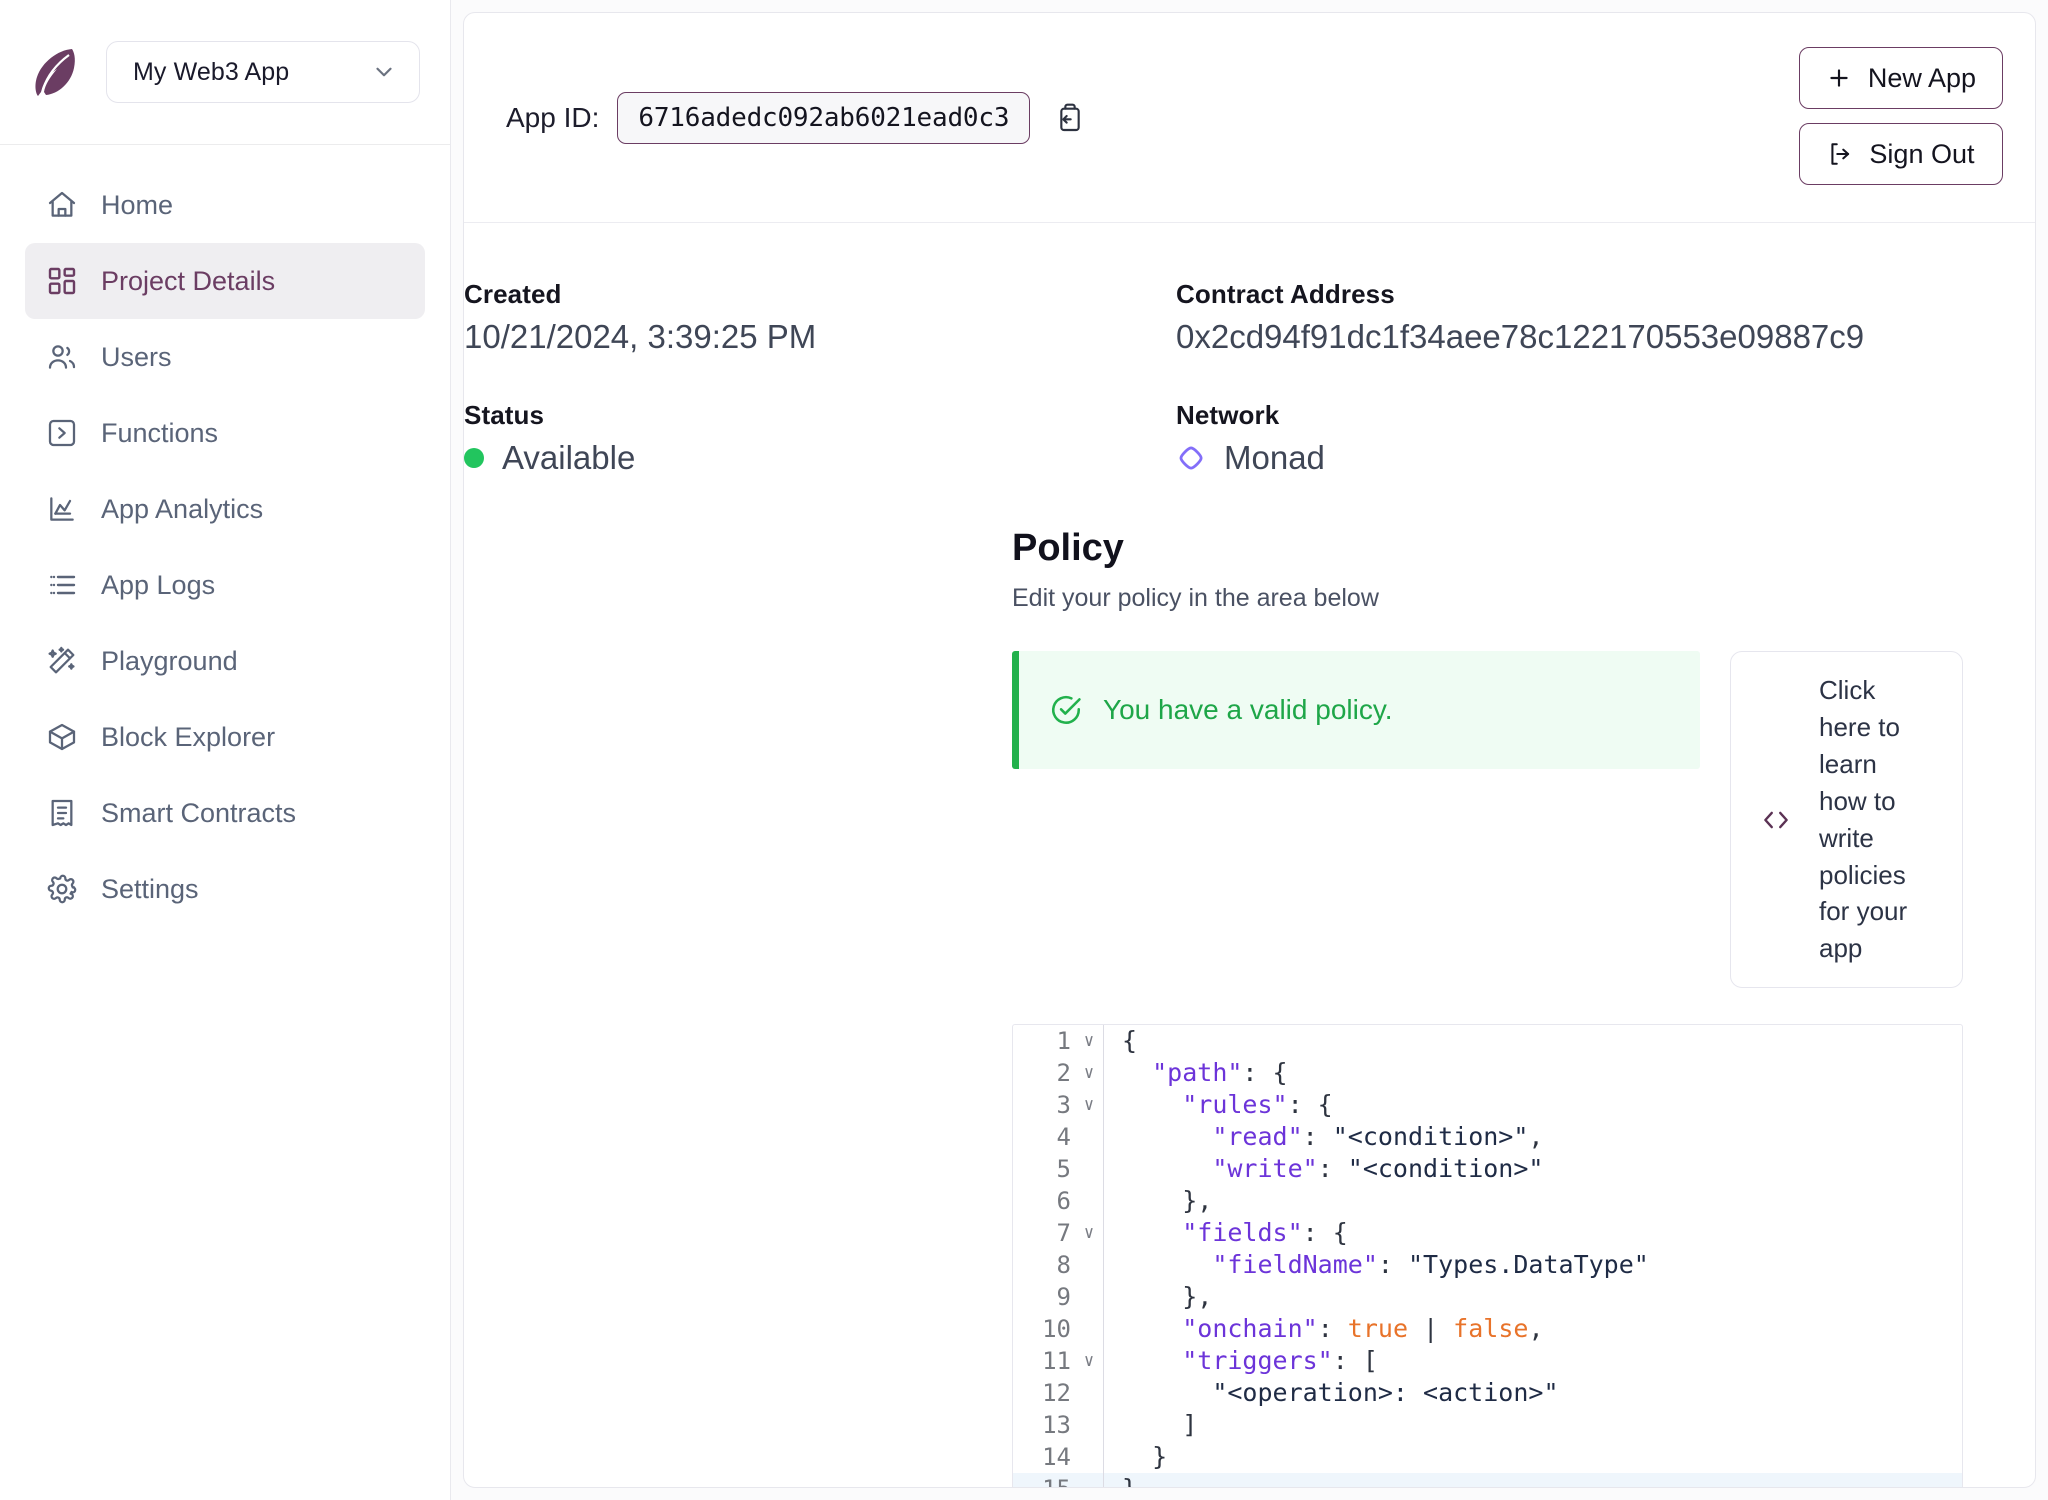 The height and width of the screenshot is (1500, 2048). Describe the element at coordinates (1520, 336) in the screenshot. I see `contract-address-value: 0x2cd94f91dc1f34aee78c122170553e09887c9` at that location.